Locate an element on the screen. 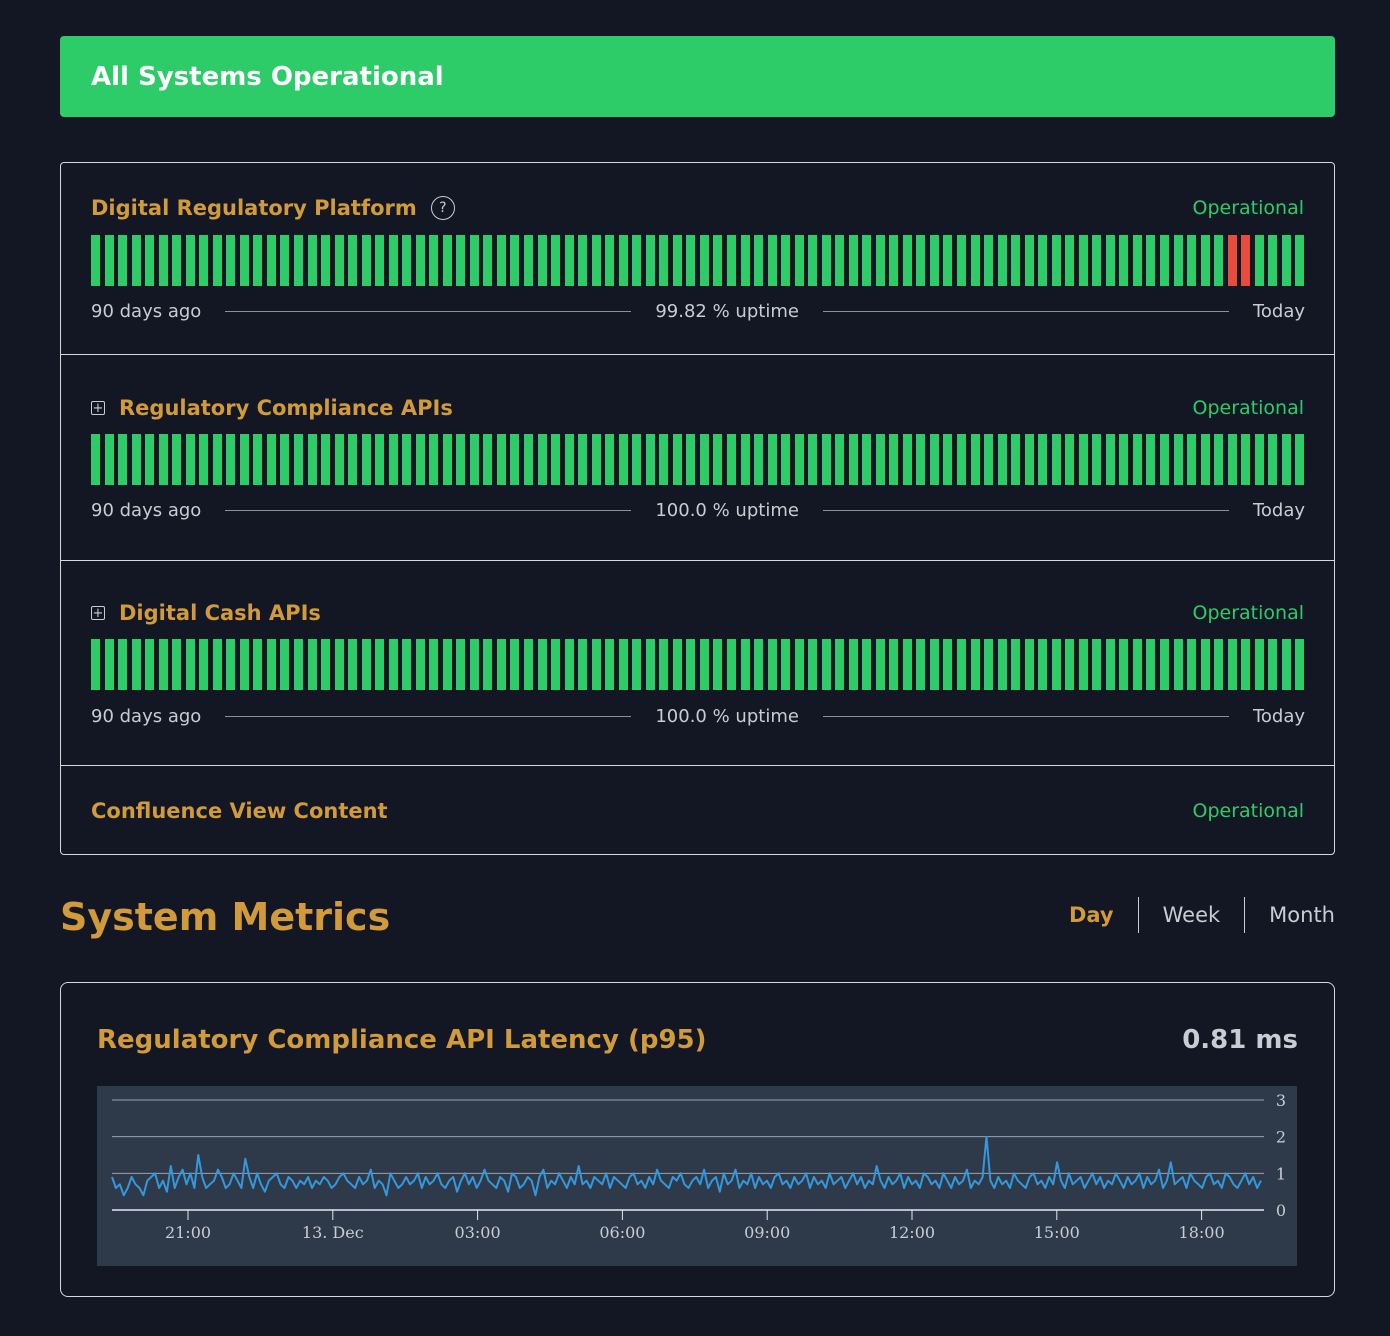  expand-plus-icon: + is located at coordinates (98, 613).